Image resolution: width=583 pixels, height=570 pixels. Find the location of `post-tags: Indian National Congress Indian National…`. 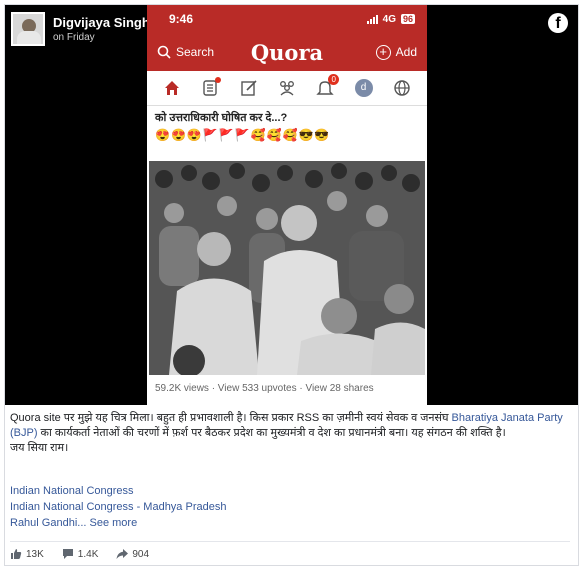

post-tags: Indian National Congress Indian National… is located at coordinates (118, 507).